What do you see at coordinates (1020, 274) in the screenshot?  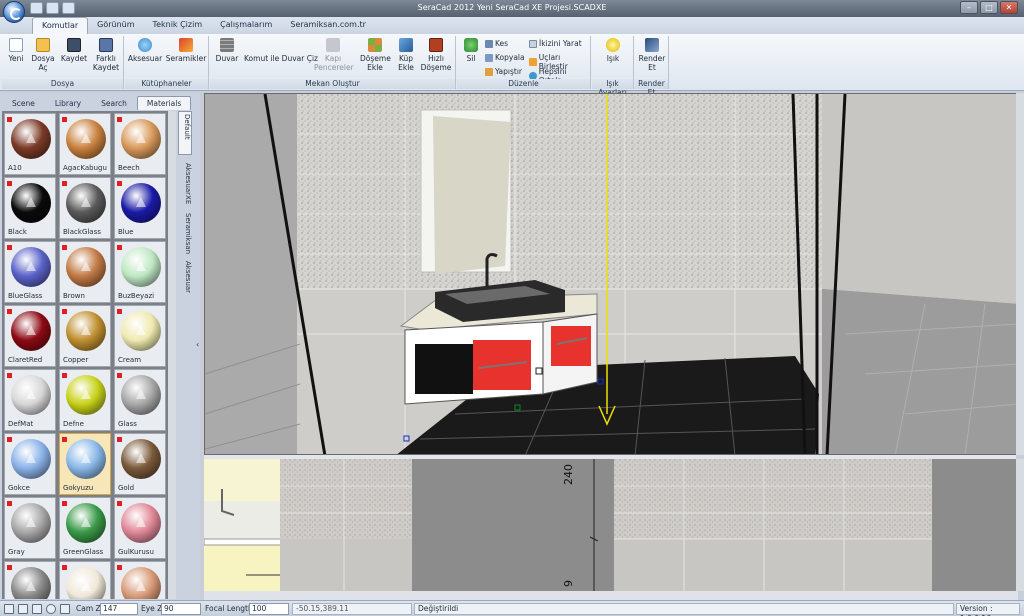 I see `viewport-vertical-scrollbar` at bounding box center [1020, 274].